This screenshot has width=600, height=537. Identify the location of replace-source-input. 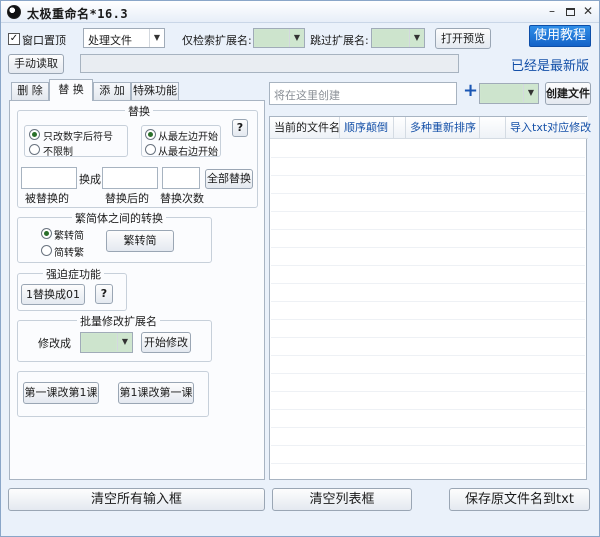
(49, 178).